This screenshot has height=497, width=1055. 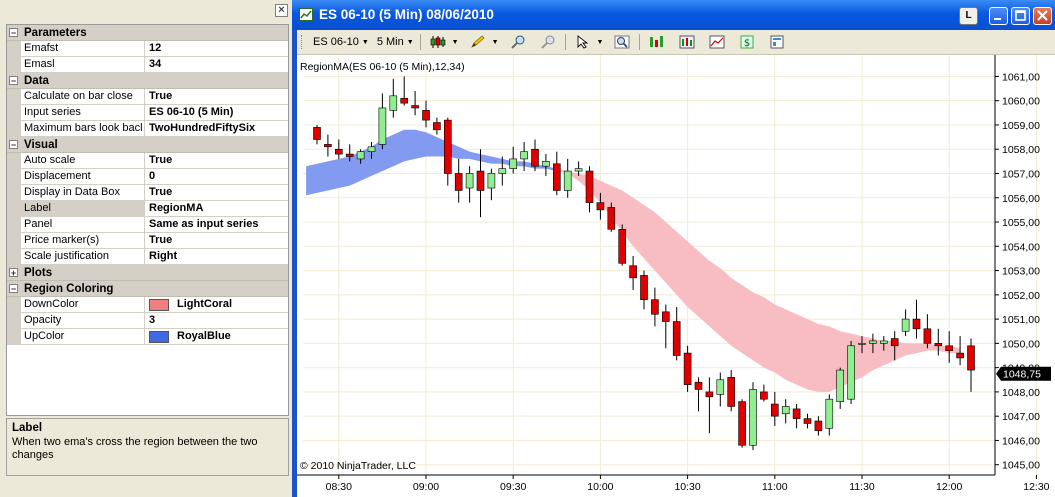 What do you see at coordinates (1021, 223) in the screenshot?
I see `price-tick-label: 1055,00` at bounding box center [1021, 223].